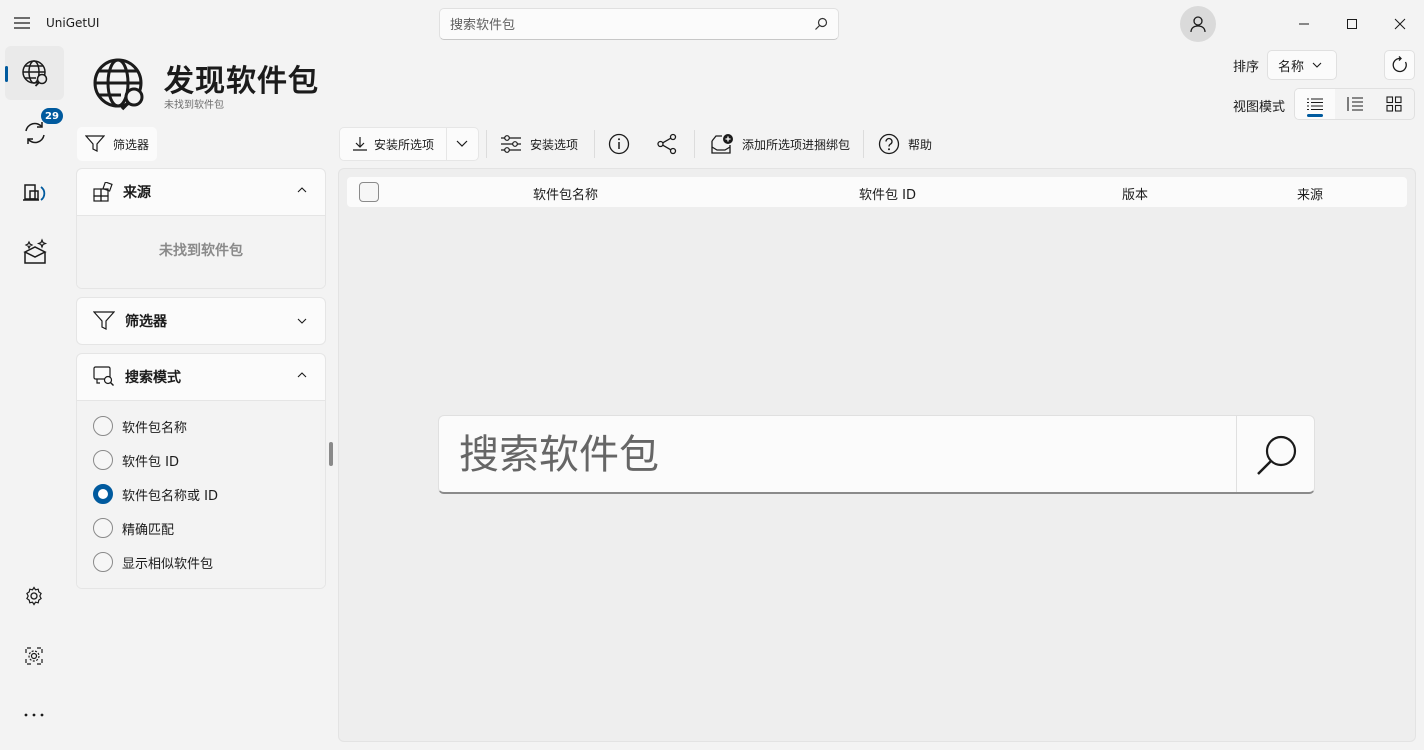 This screenshot has height=750, width=1424. I want to click on maximize-button, so click(1352, 24).